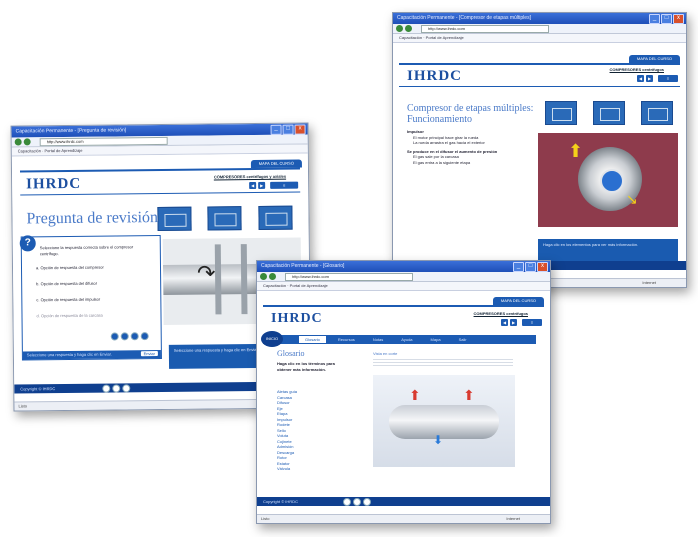 Image resolution: width=698 pixels, height=537 pixels. I want to click on player-controls, so click(357, 502).